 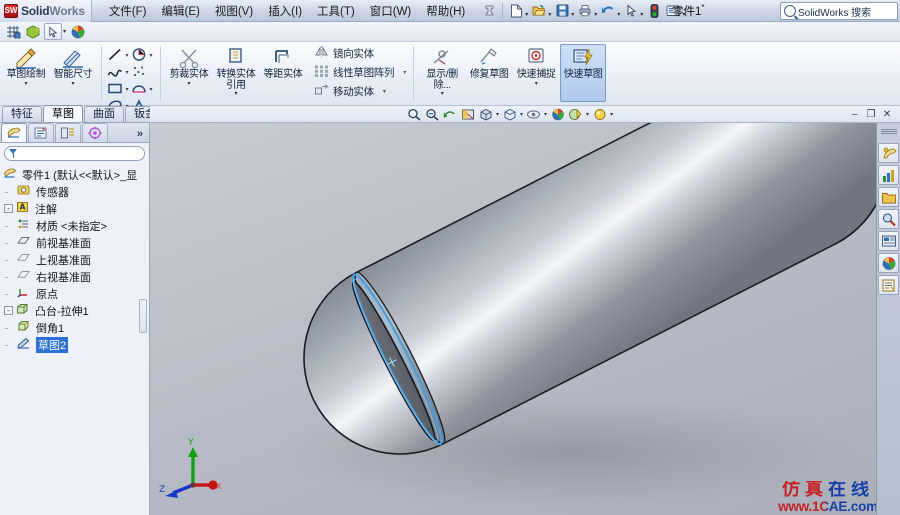 I want to click on arc-tool, so click(x=139, y=89).